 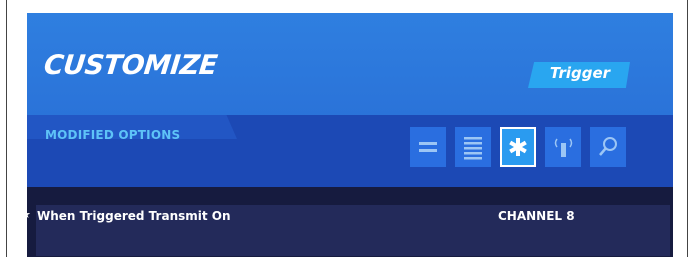 I want to click on section-label: MODIFIED OPTIONS, so click(x=113, y=135).